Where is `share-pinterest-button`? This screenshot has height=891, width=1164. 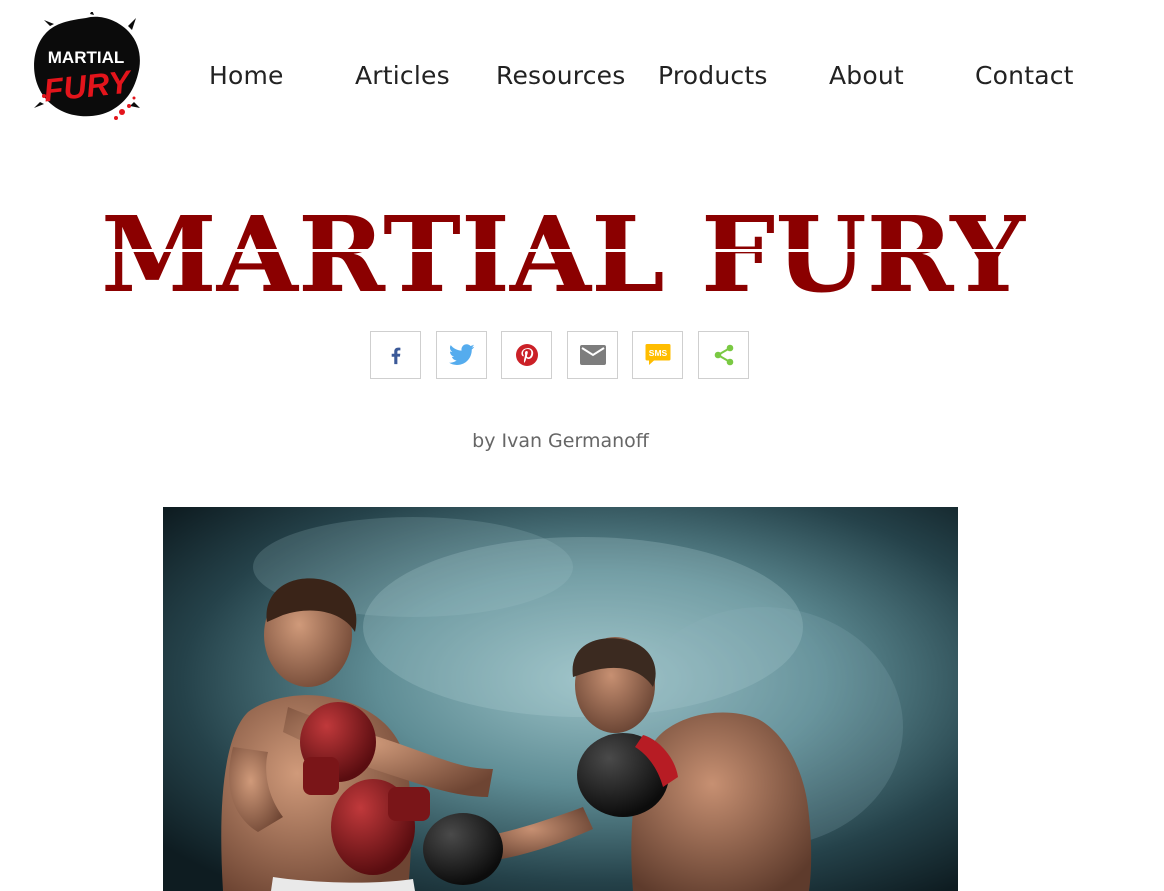
share-pinterest-button is located at coordinates (526, 355).